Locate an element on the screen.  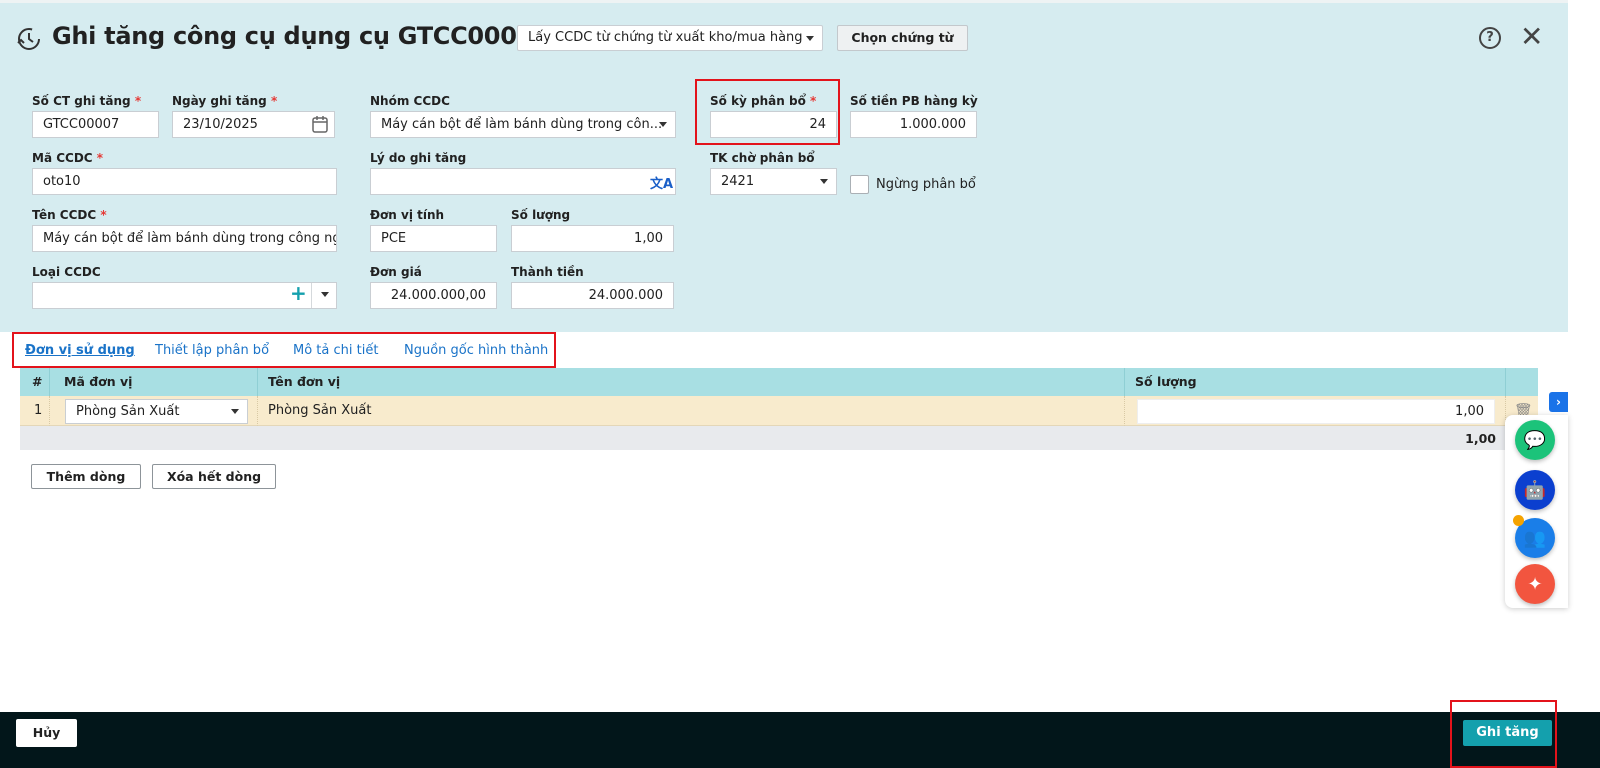
so-luong-row-input: 1,00 is located at coordinates (1316, 411).